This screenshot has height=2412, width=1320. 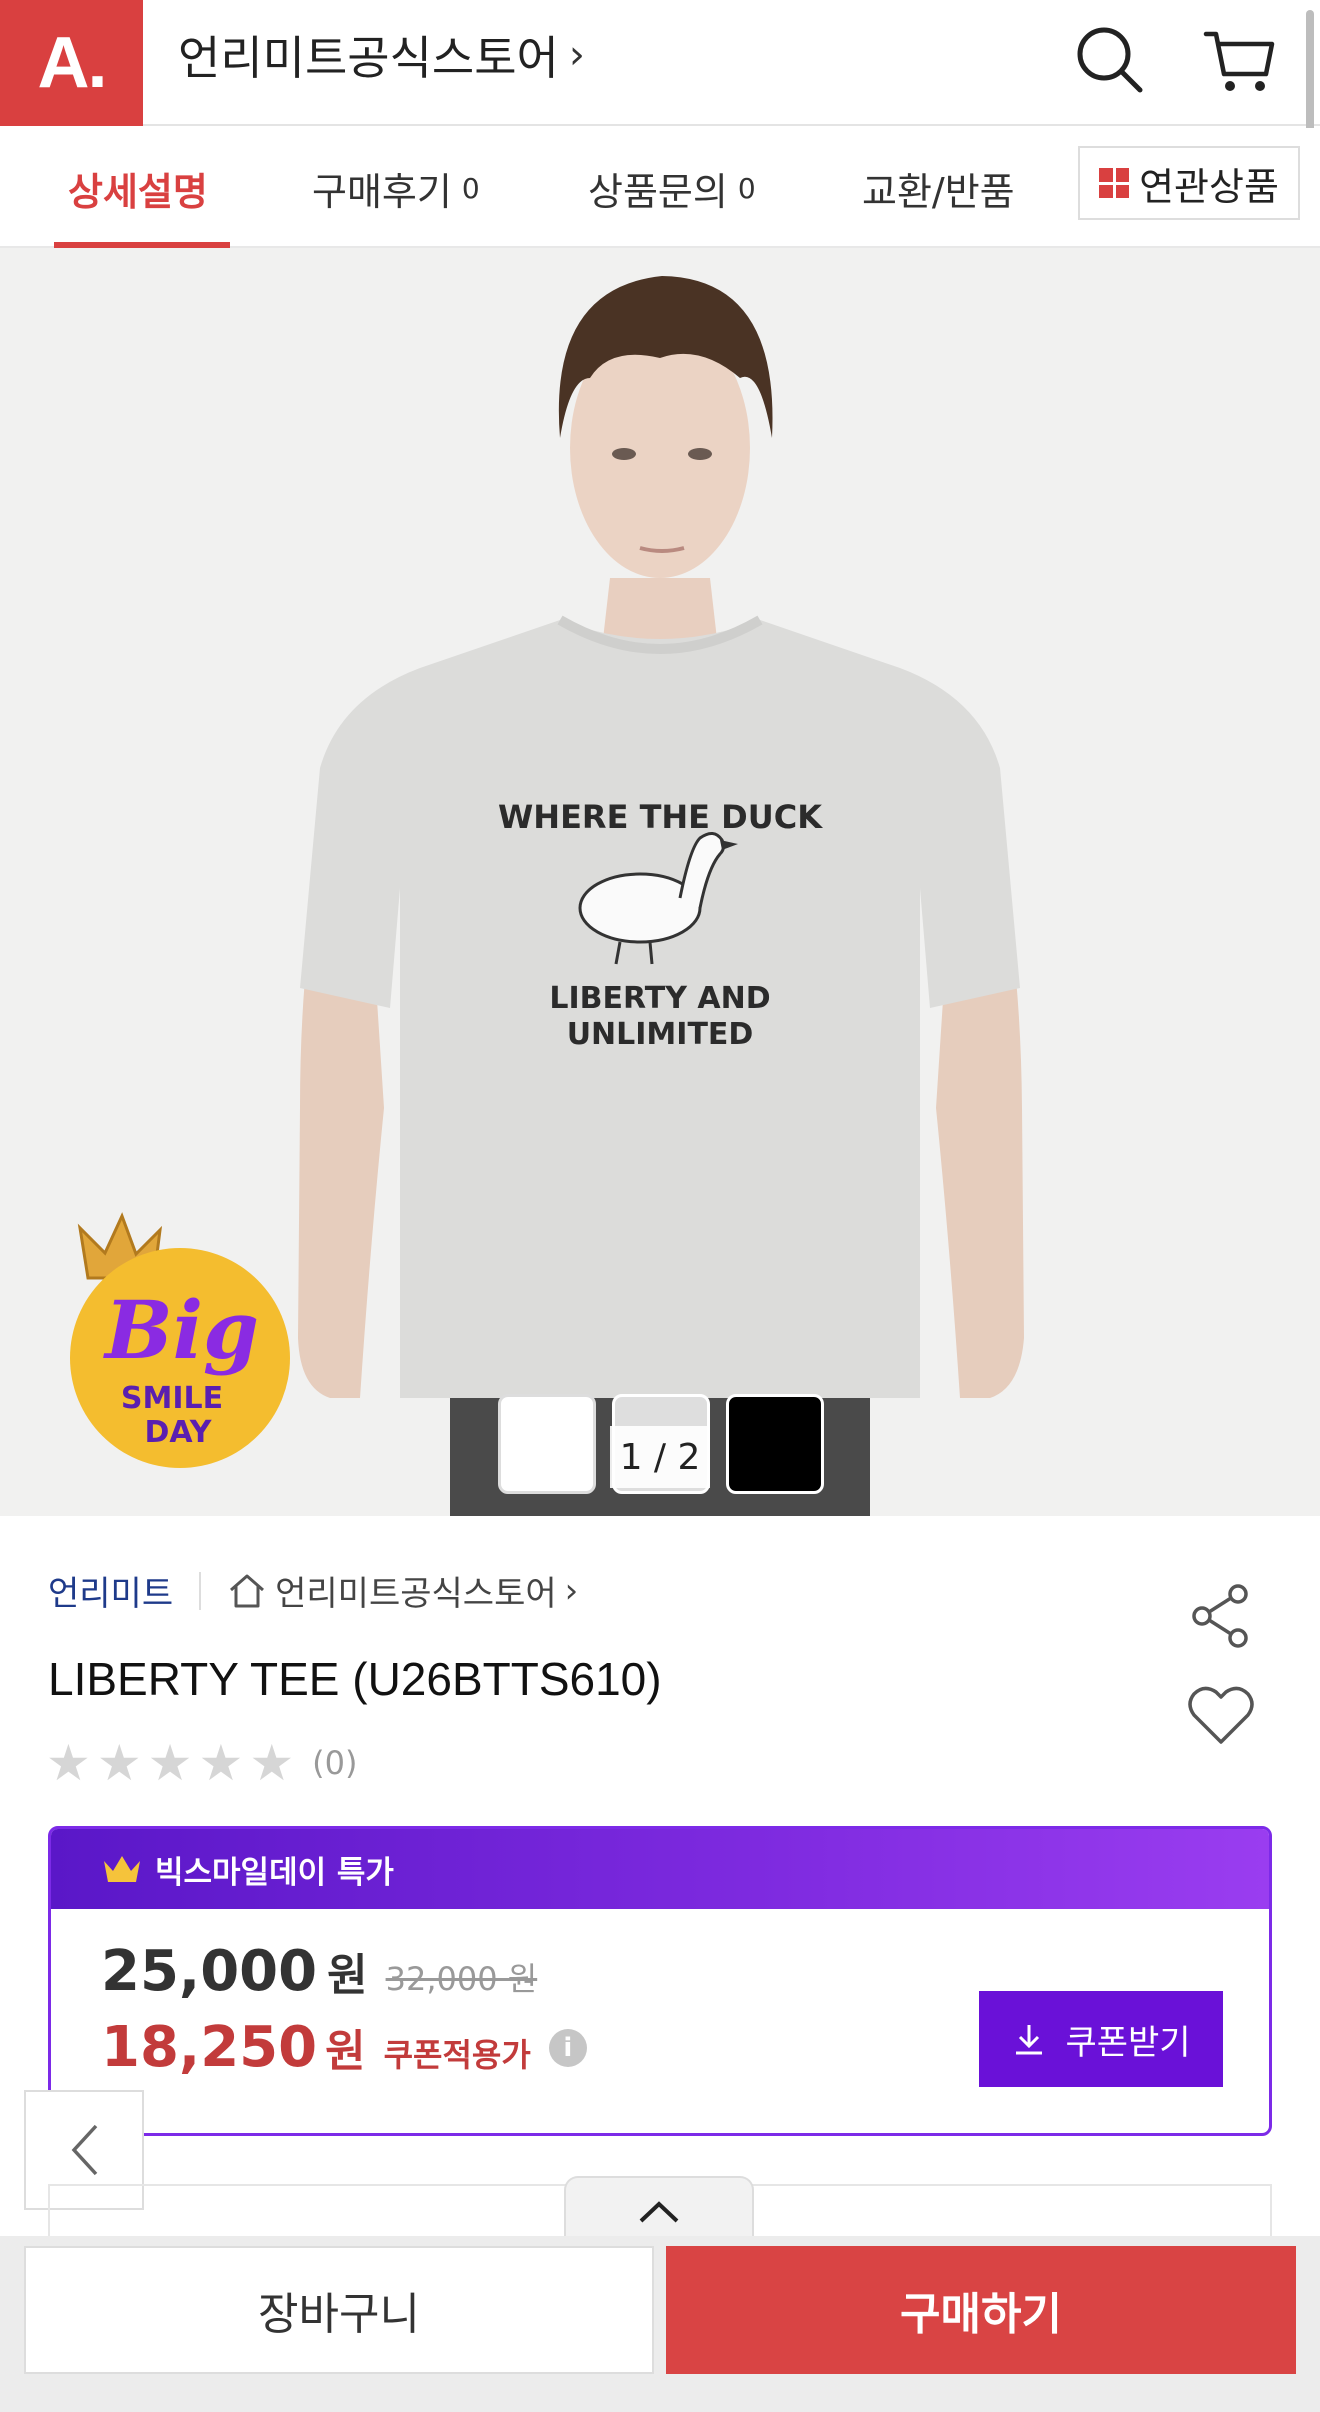 I want to click on rating-stars: ★ ★ ★ ★ ★ (0), so click(x=201, y=1763).